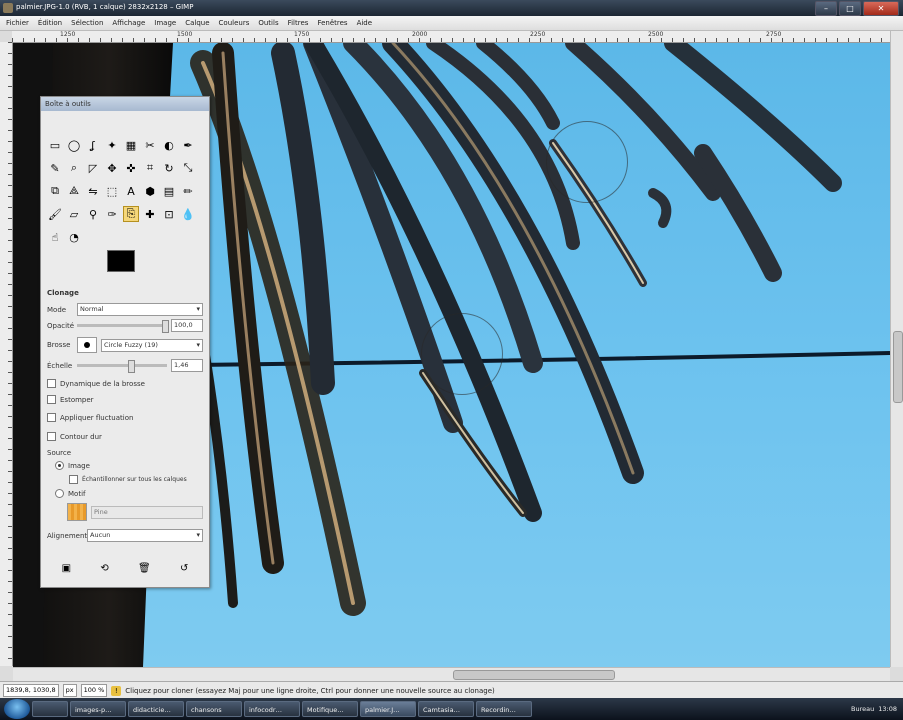 This screenshot has width=903, height=720. What do you see at coordinates (125, 417) in the screenshot?
I see `checkbox-row: Appliquer fluctuation` at bounding box center [125, 417].